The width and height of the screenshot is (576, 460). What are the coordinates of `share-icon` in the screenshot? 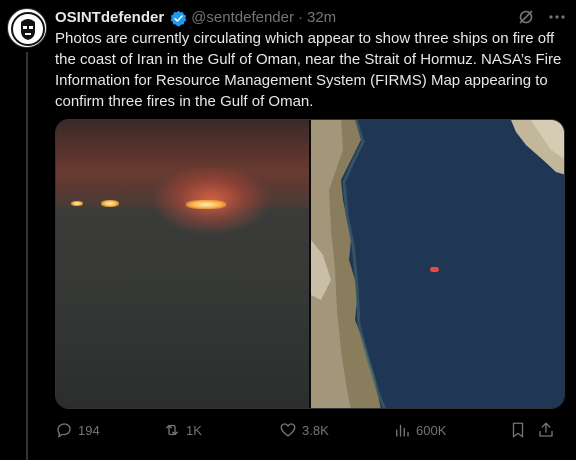 It's located at (546, 429).